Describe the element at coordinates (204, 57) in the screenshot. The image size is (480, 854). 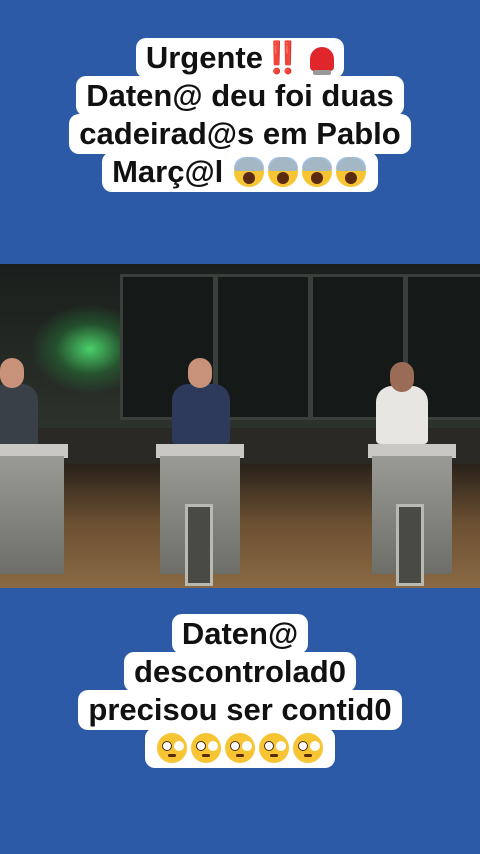
I see `caption-text: Urgente` at that location.